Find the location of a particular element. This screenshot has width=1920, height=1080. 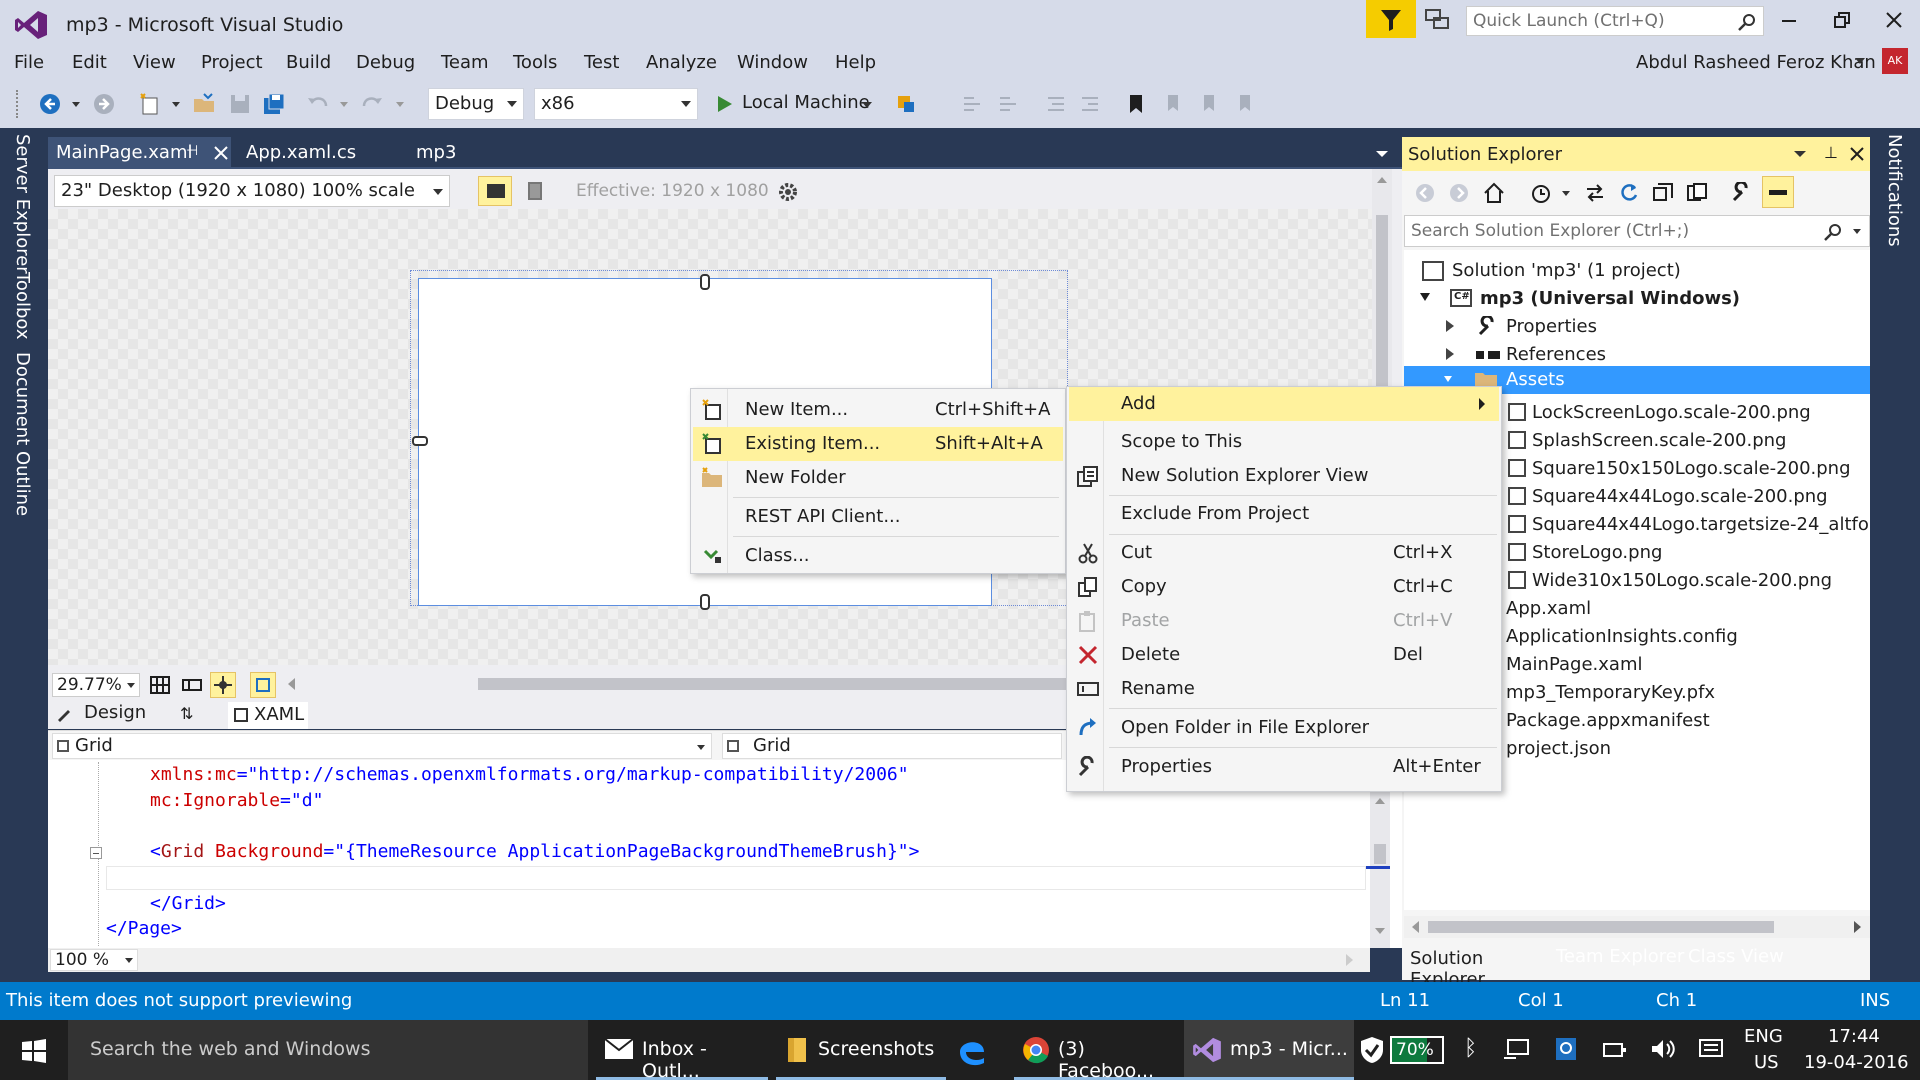

menu-tools: Tools is located at coordinates (535, 62).